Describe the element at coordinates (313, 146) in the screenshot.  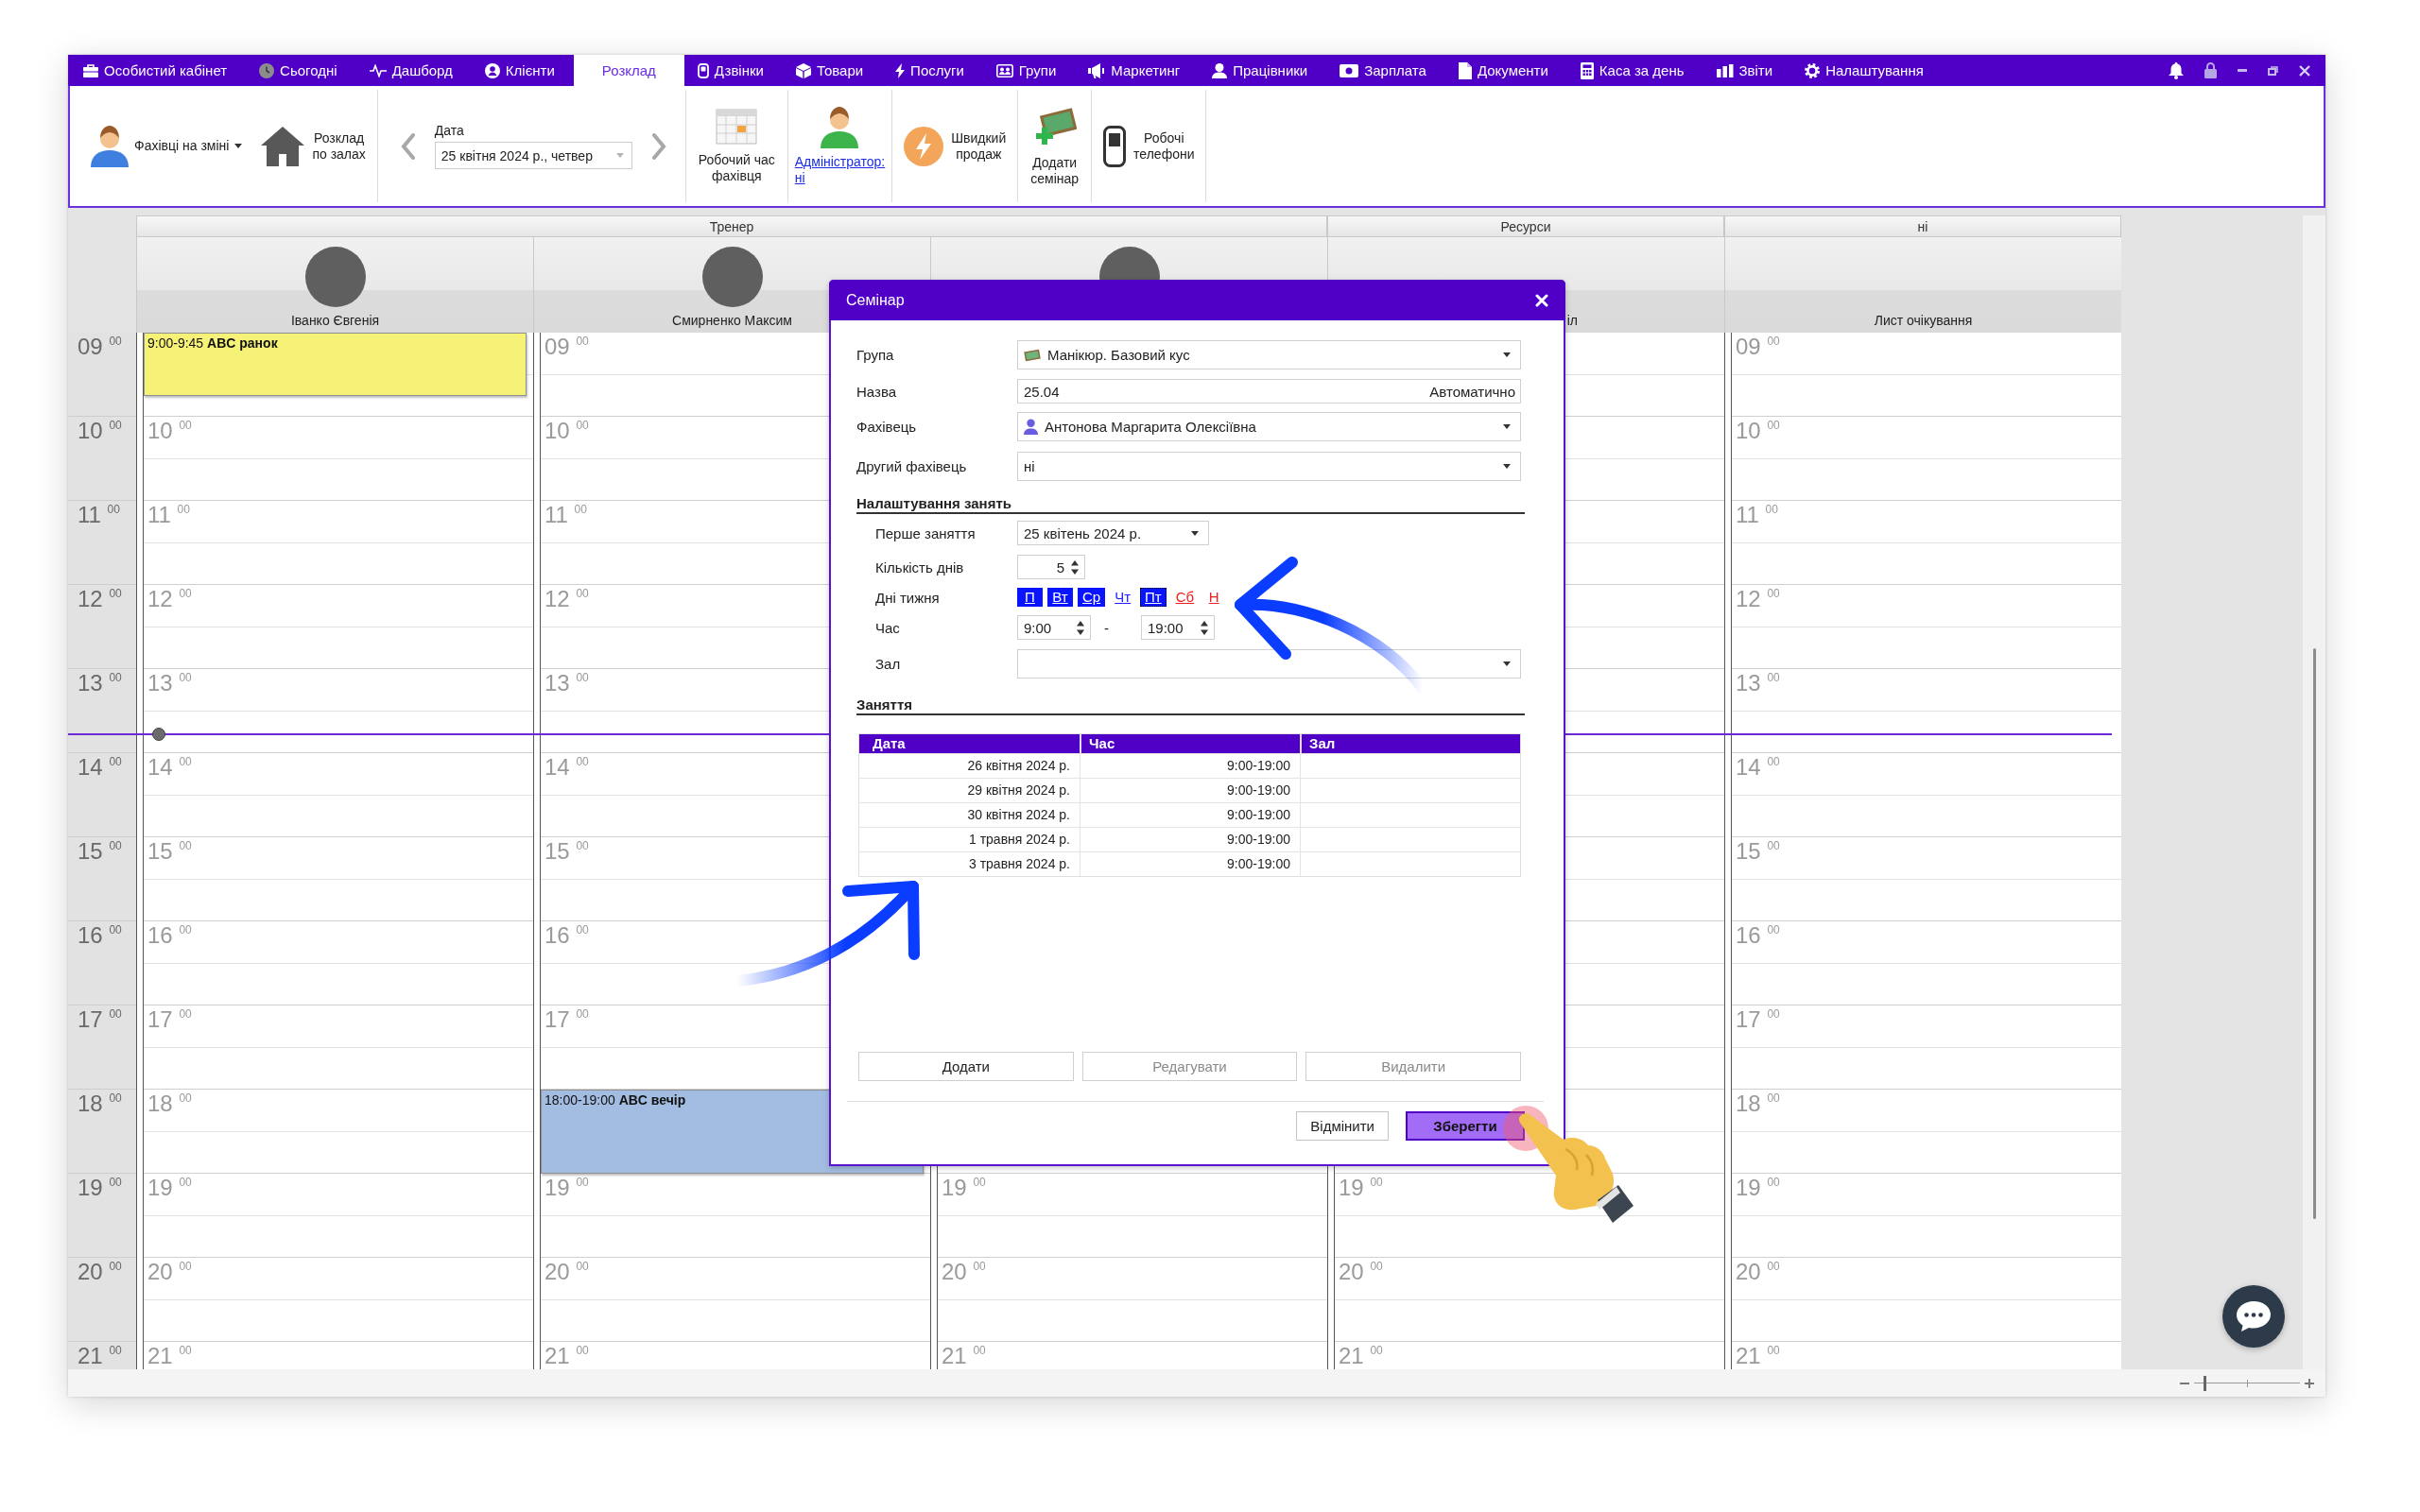
I see `hall-schedule-button: Розклад по залах` at that location.